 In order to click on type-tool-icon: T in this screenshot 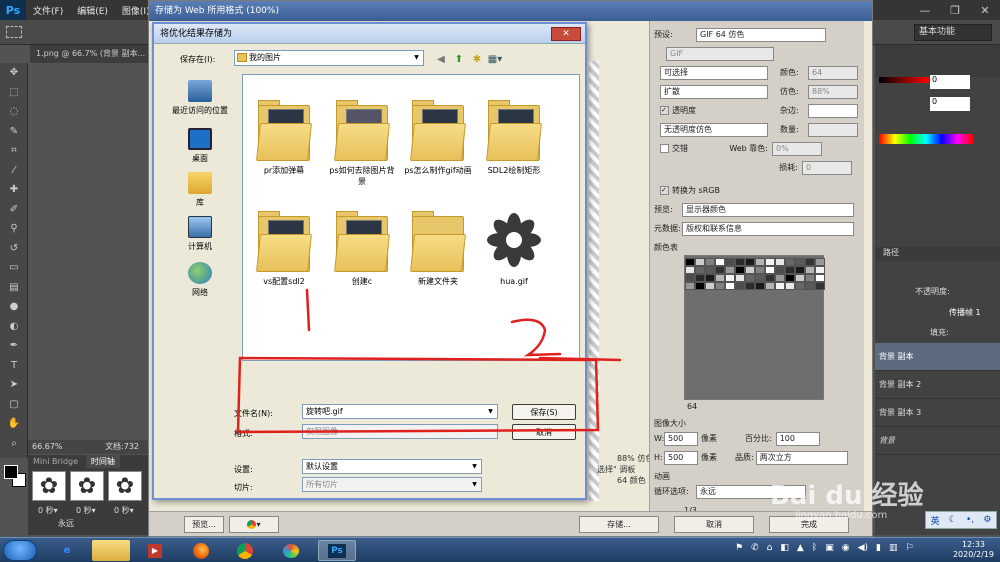, I will do `click(14, 366)`.